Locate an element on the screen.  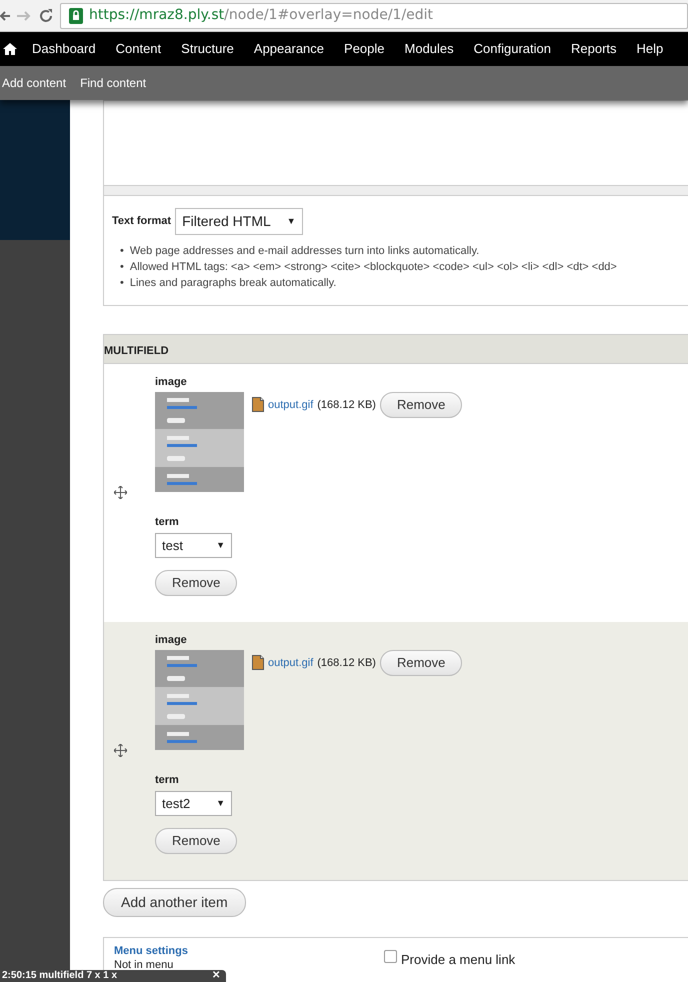
format-tip: Lines and paragraphs break automatically. is located at coordinates (233, 283).